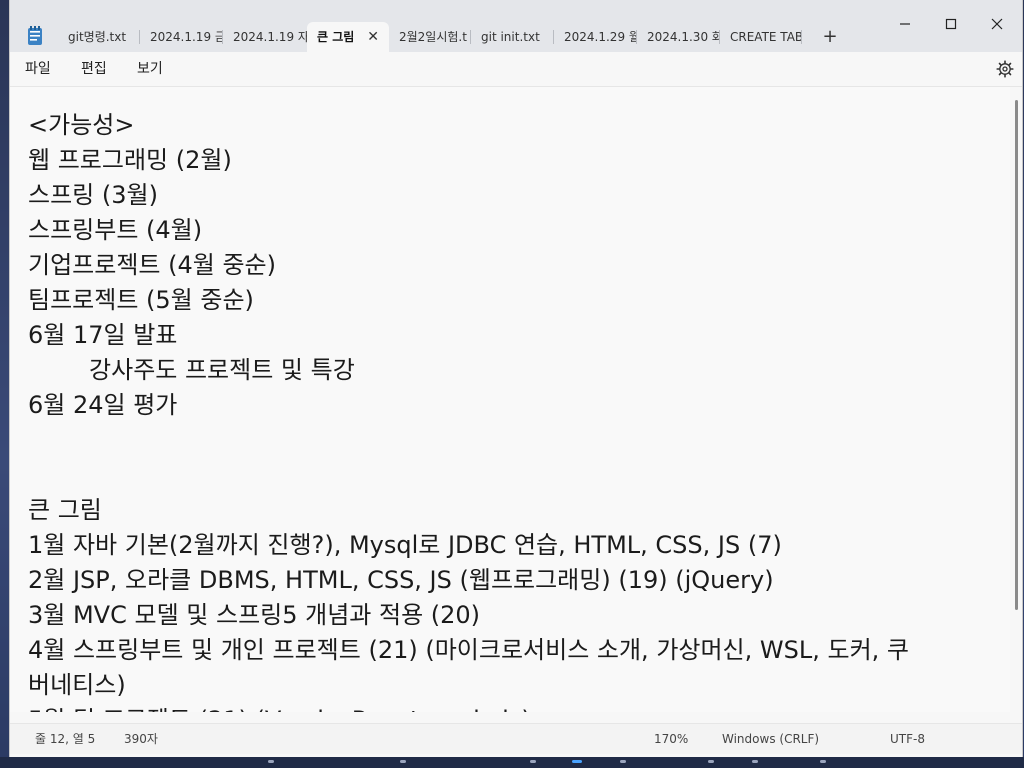  I want to click on cursor-position: 줄 12, 열 5, so click(65, 739).